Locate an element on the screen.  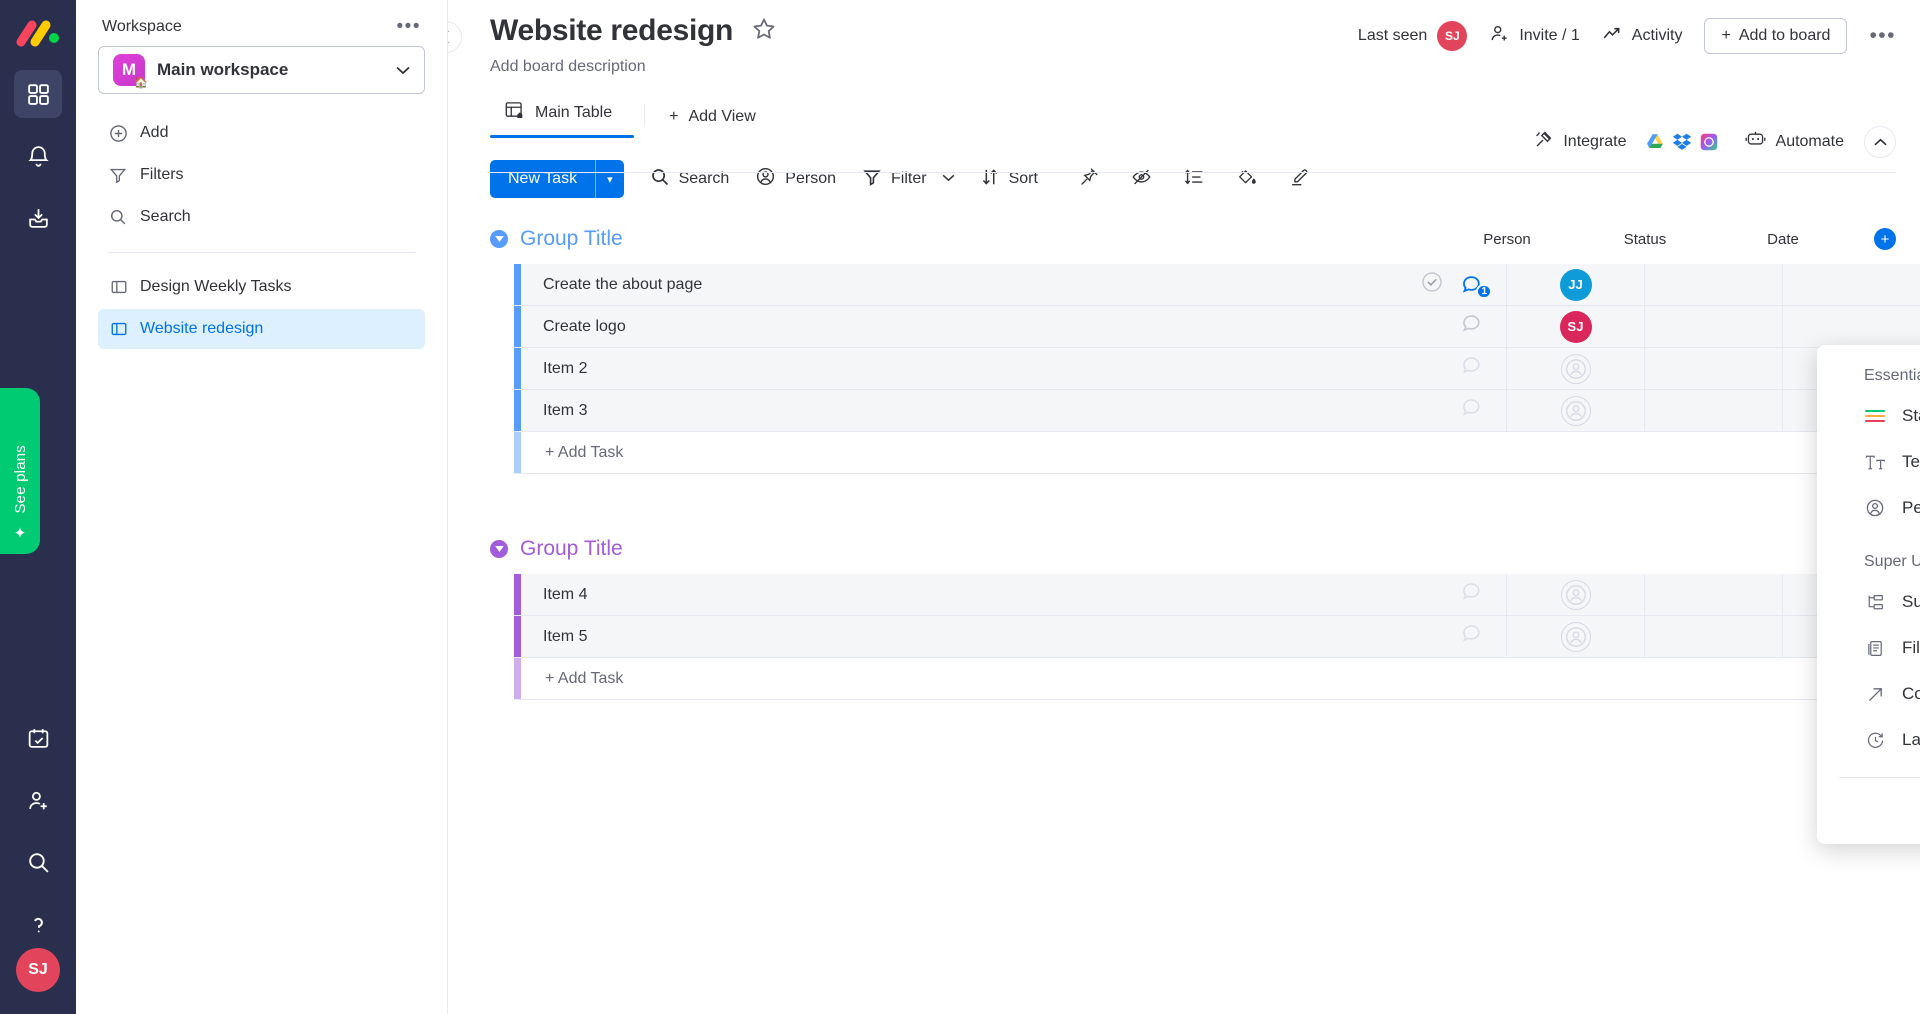
see-plans-button: ✦ See plans is located at coordinates (20, 471).